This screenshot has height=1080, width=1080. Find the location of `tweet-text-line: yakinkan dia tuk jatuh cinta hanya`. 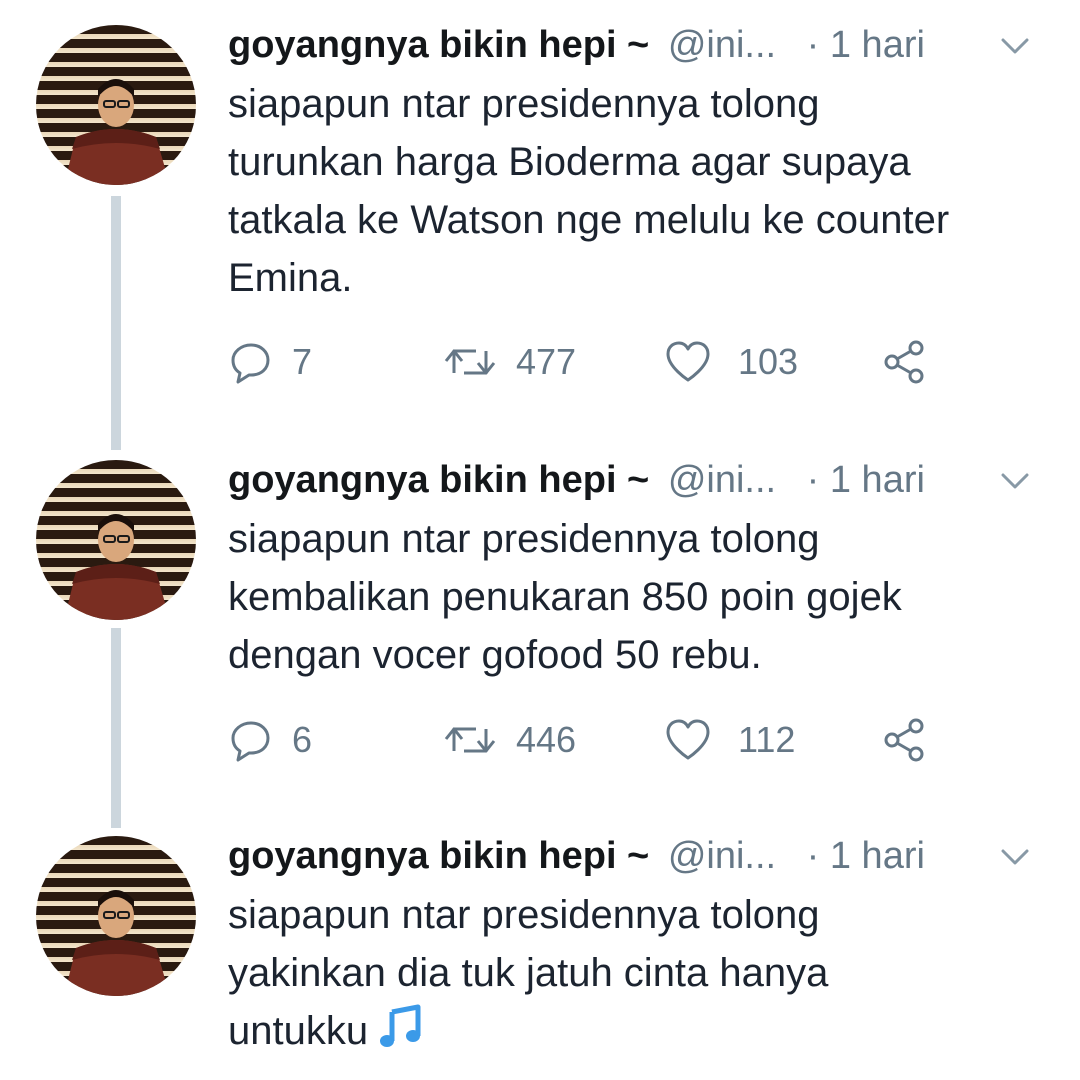

tweet-text-line: yakinkan dia tuk jatuh cinta hanya is located at coordinates (528, 973).